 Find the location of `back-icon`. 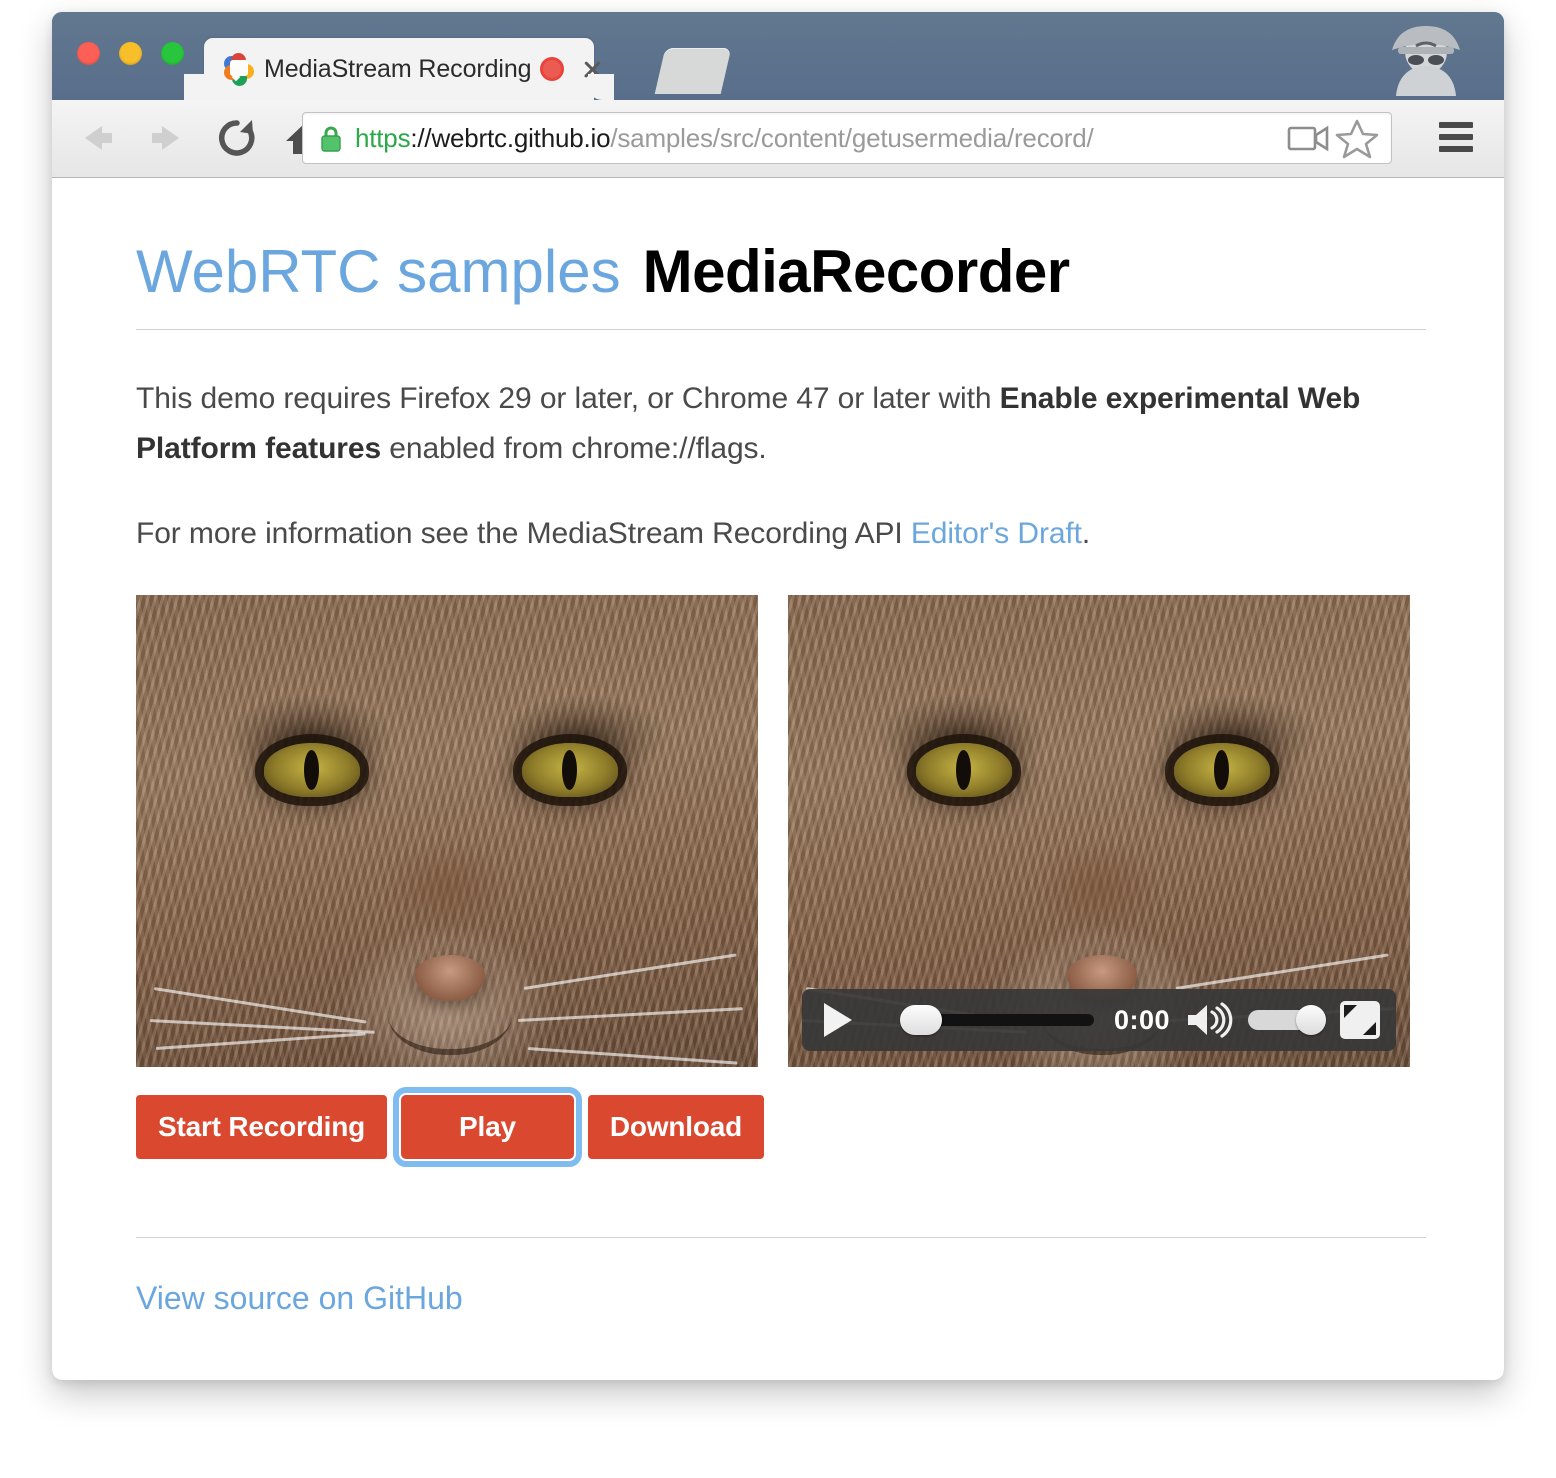

back-icon is located at coordinates (97, 138).